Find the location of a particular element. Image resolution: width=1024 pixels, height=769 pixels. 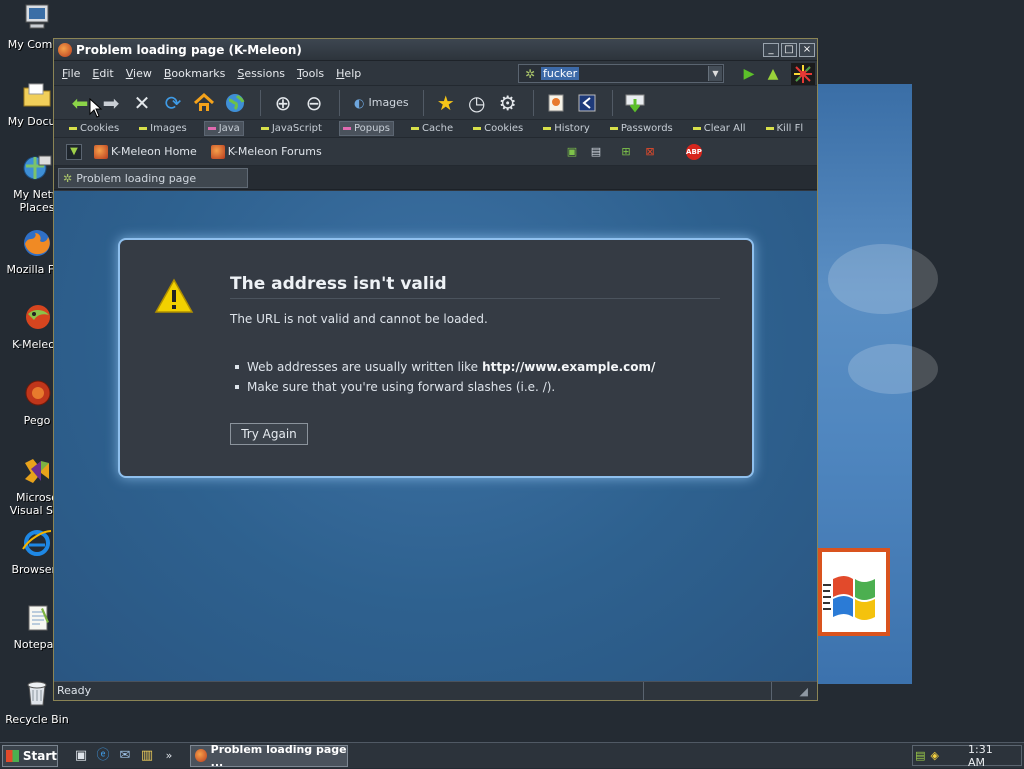

recycle-bin-icon is located at coordinates (37, 693).